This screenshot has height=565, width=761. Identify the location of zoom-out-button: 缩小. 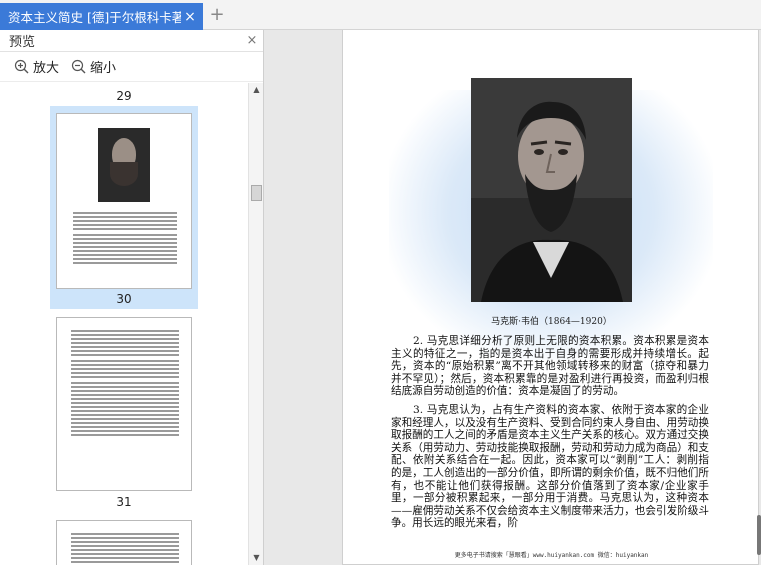
(93, 66).